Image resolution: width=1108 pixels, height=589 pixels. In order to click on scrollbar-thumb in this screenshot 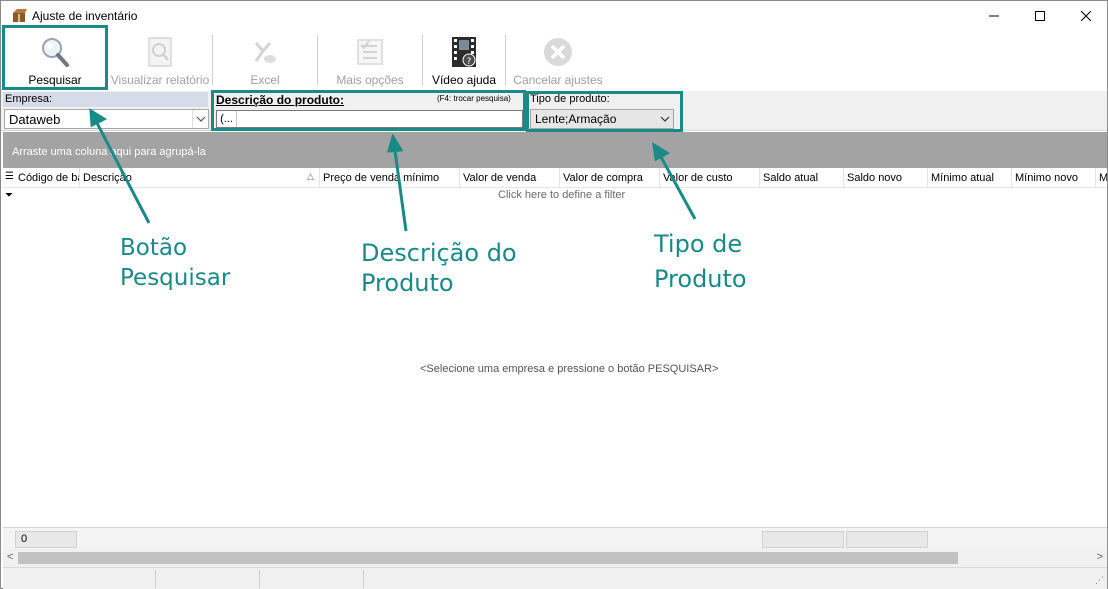, I will do `click(488, 558)`.